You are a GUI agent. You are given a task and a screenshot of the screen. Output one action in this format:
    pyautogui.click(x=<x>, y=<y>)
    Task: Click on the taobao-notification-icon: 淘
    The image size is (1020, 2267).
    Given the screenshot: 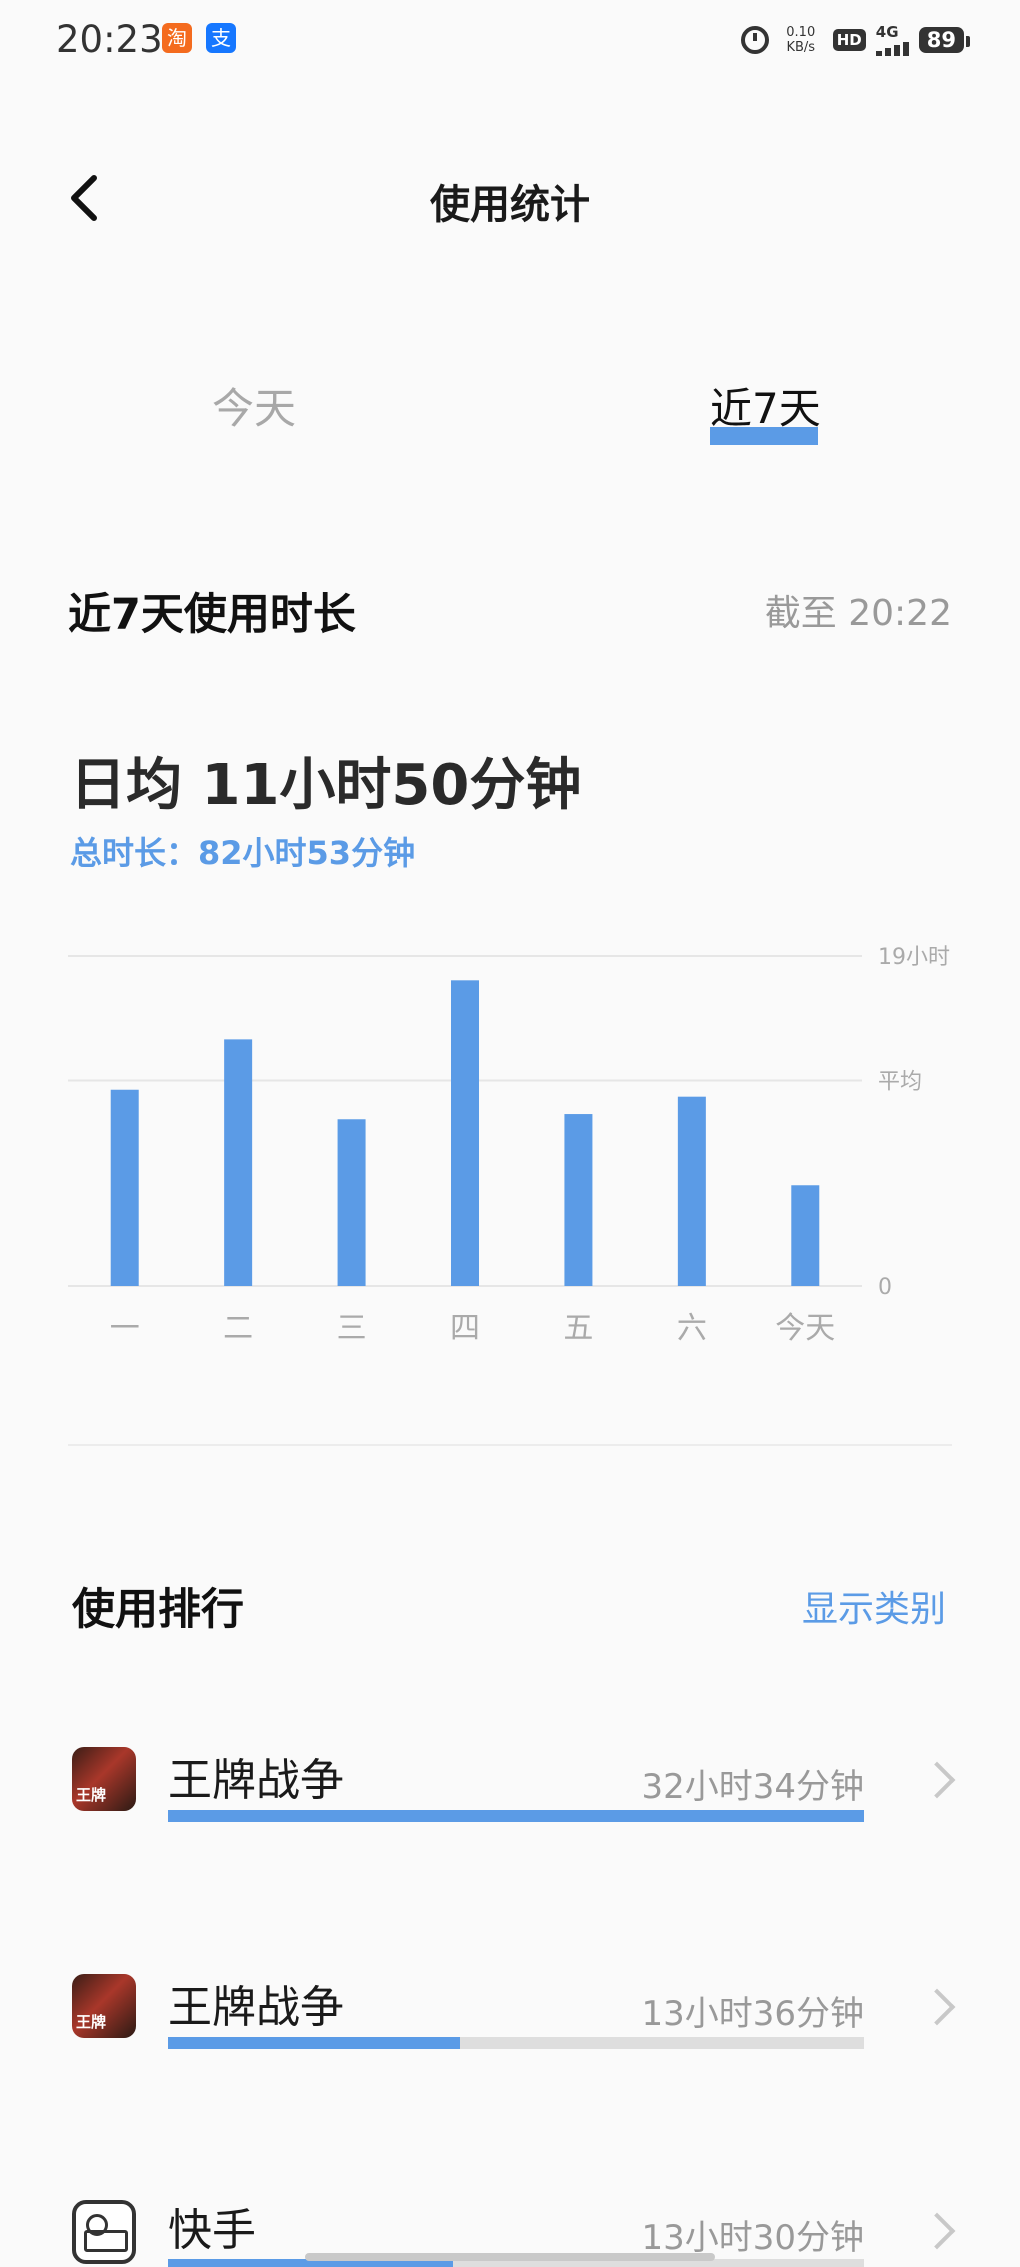 What is the action you would take?
    pyautogui.click(x=177, y=38)
    